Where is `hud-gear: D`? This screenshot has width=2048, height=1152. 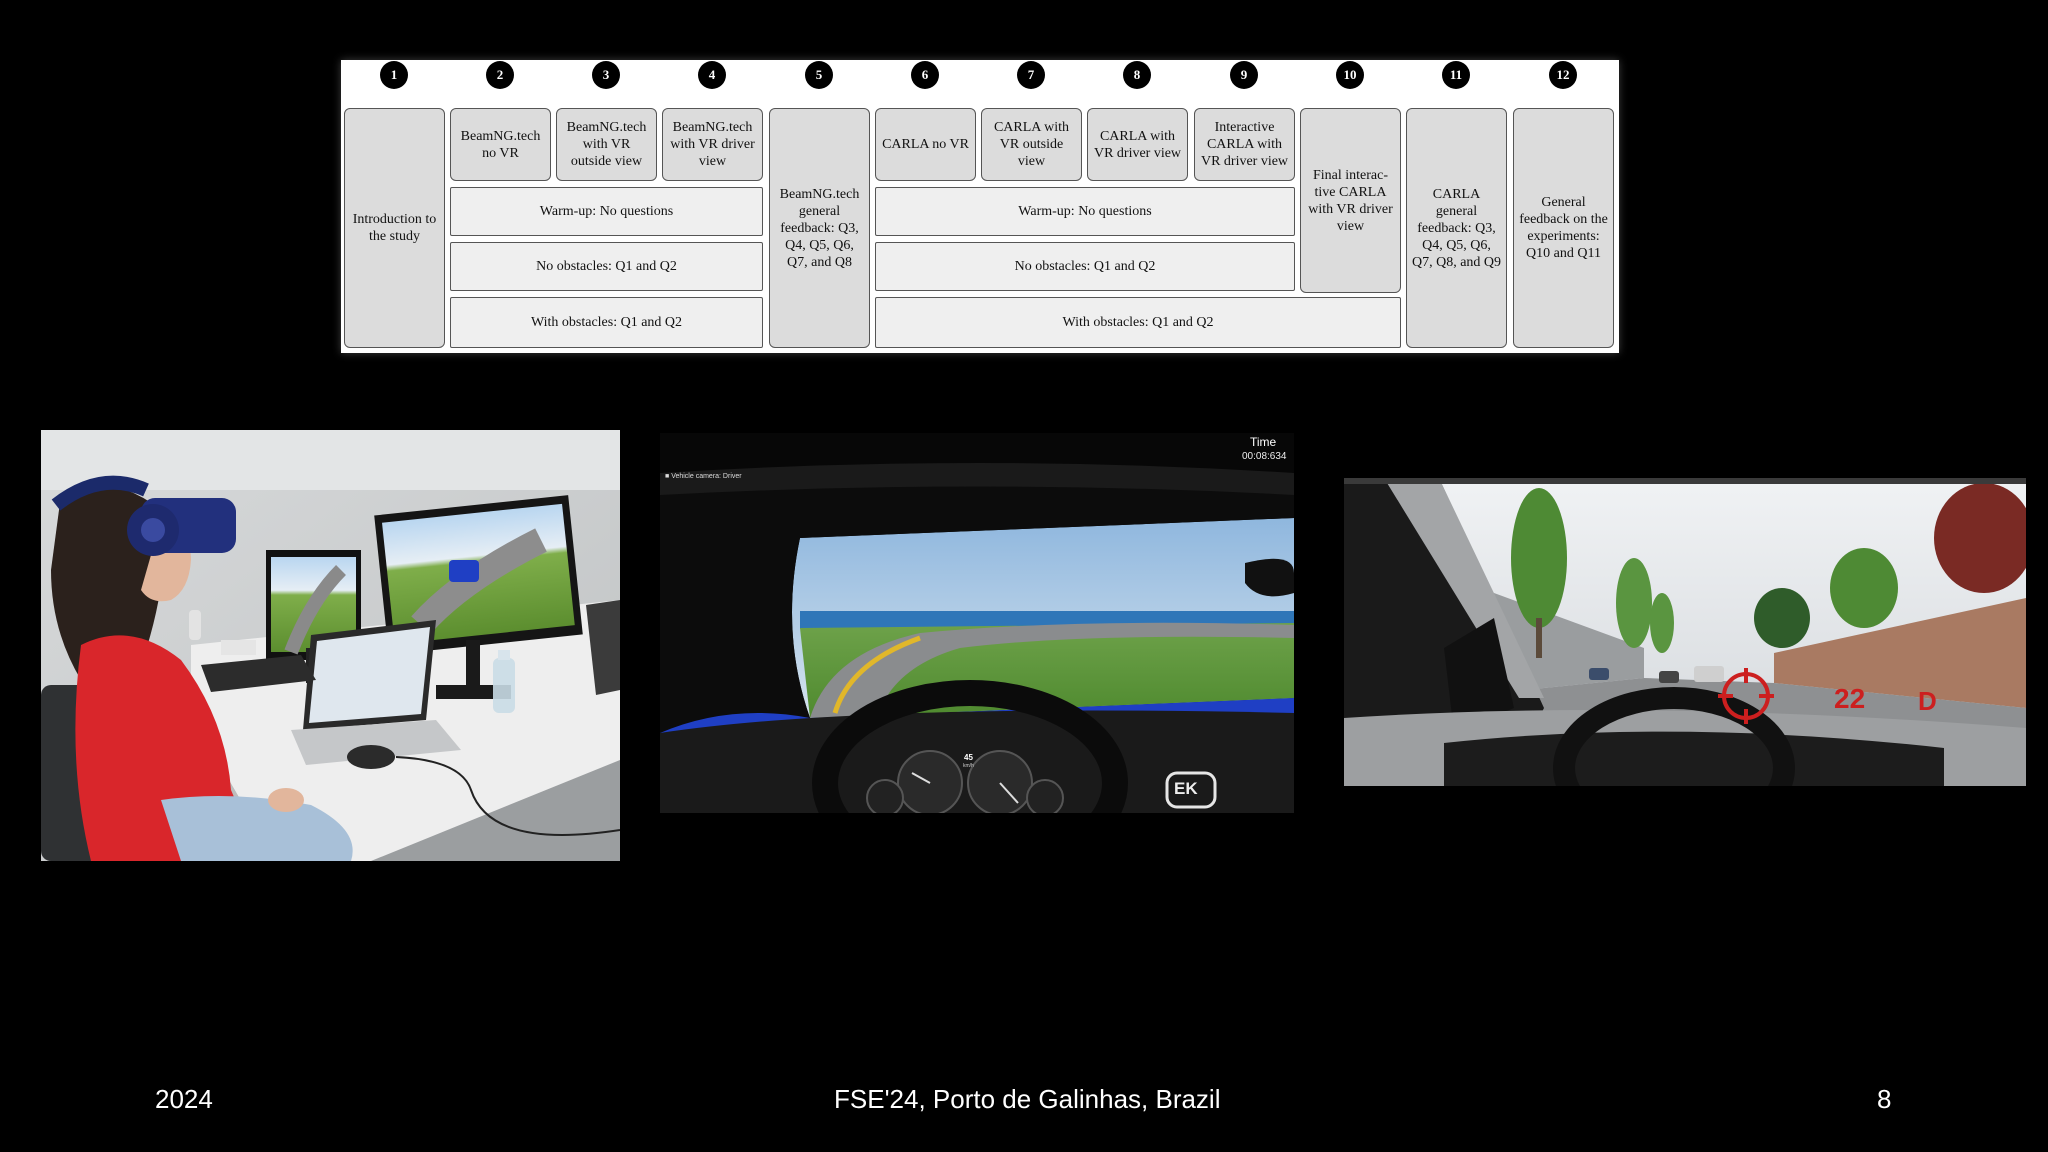
hud-gear: D is located at coordinates (1927, 701).